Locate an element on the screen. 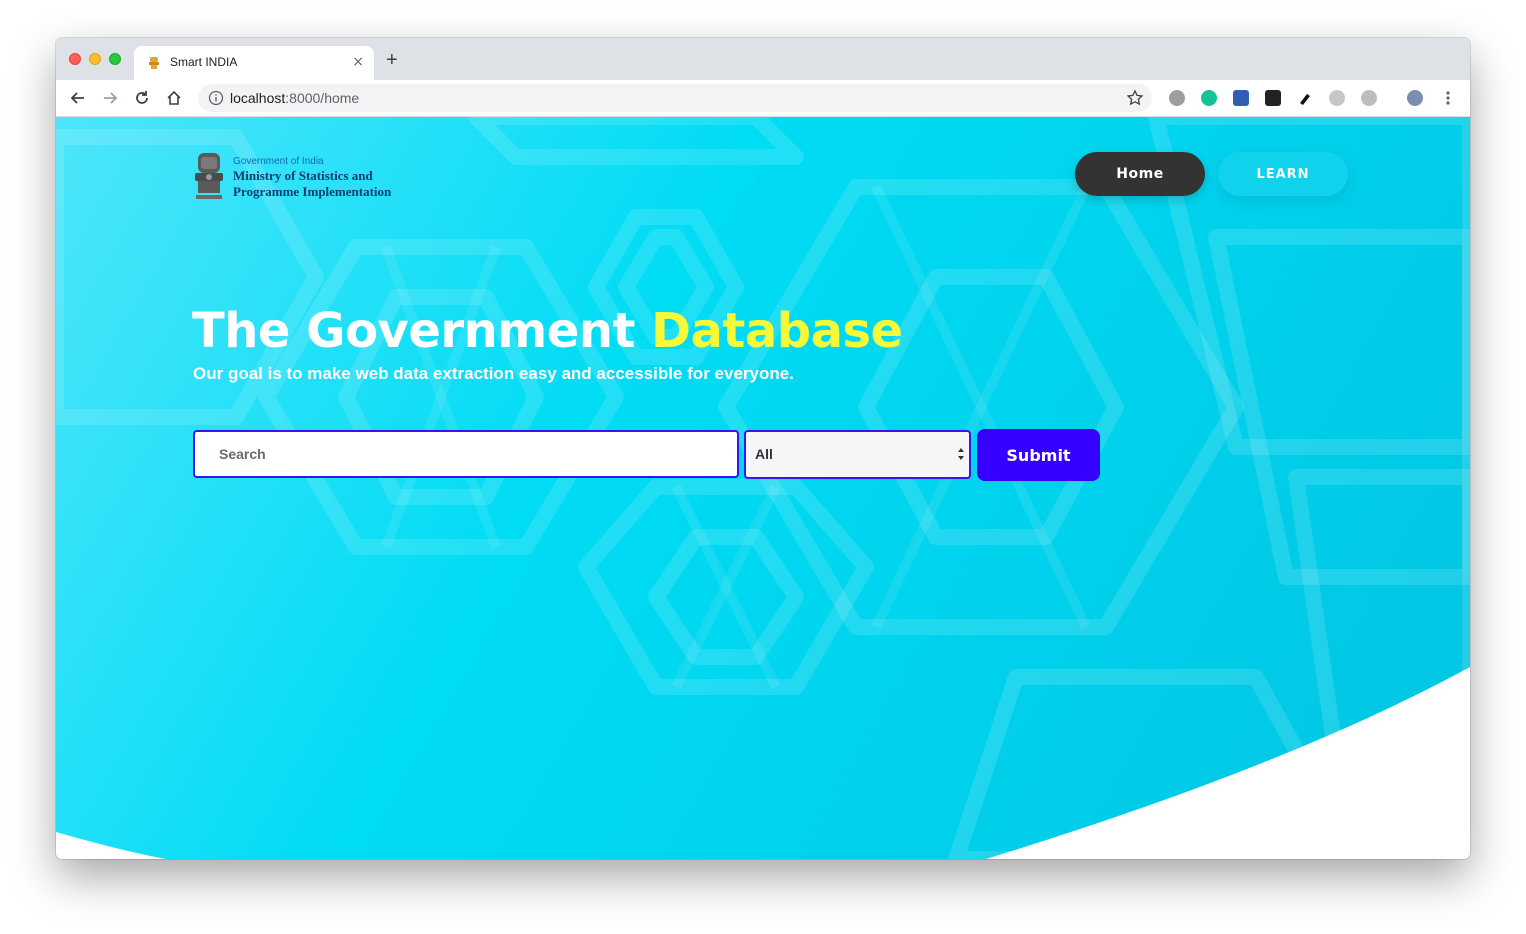 The image size is (1526, 934). extension-screen-icon is located at coordinates (1241, 98).